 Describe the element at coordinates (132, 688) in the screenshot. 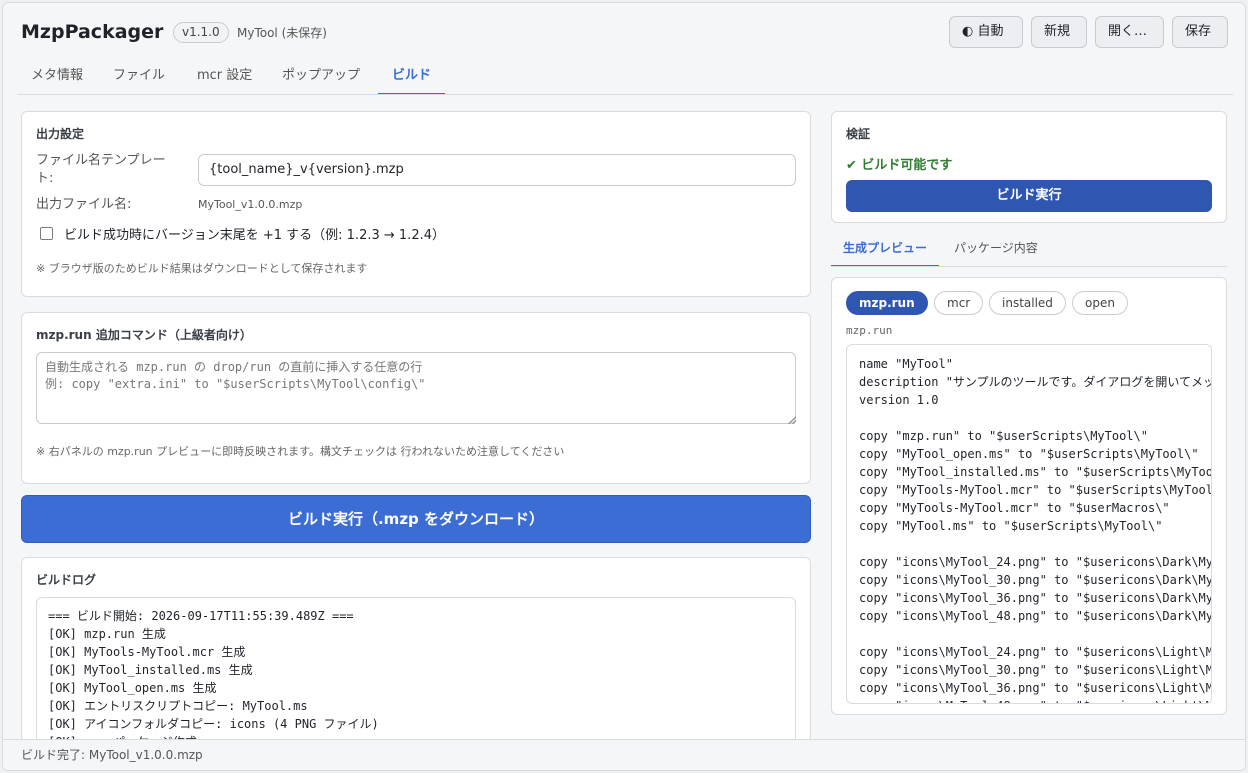

I see `log-line: [OK] MyTool_open.ms 生成` at that location.